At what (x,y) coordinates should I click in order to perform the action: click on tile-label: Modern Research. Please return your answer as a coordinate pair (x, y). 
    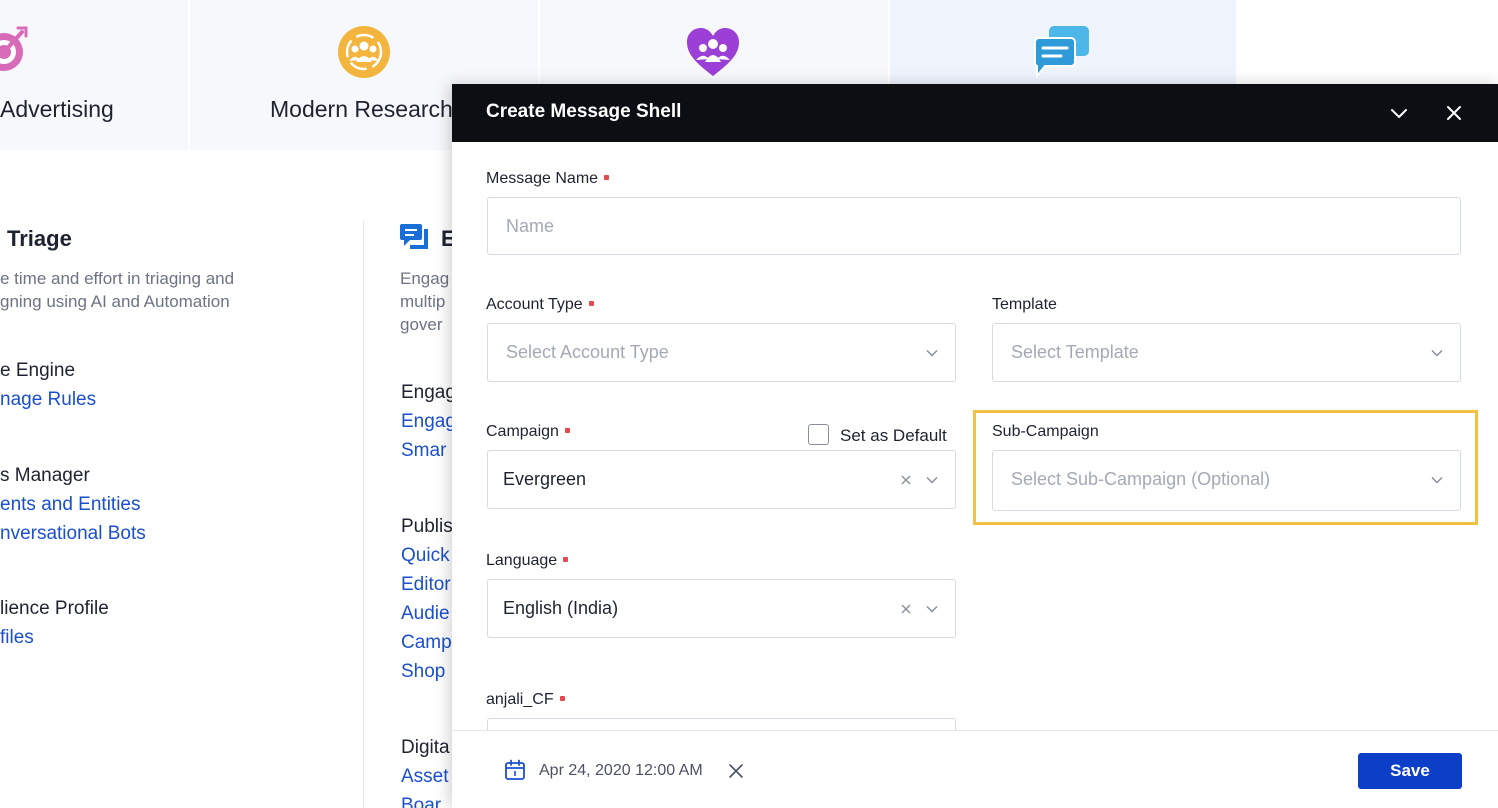
    Looking at the image, I should click on (361, 109).